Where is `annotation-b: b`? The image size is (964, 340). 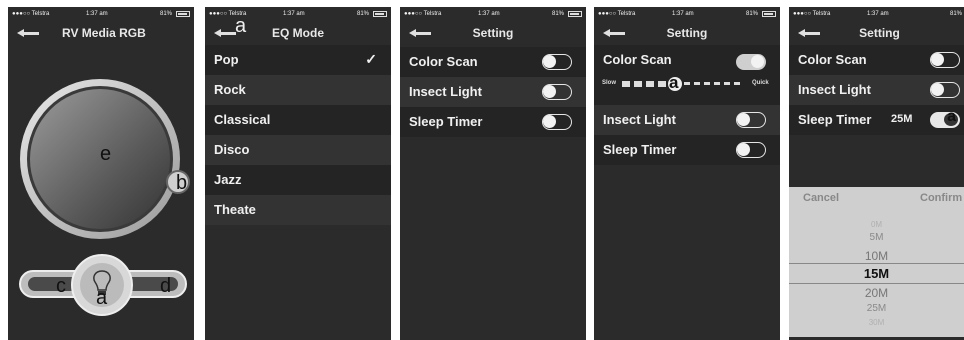
annotation-b: b is located at coordinates (182, 183).